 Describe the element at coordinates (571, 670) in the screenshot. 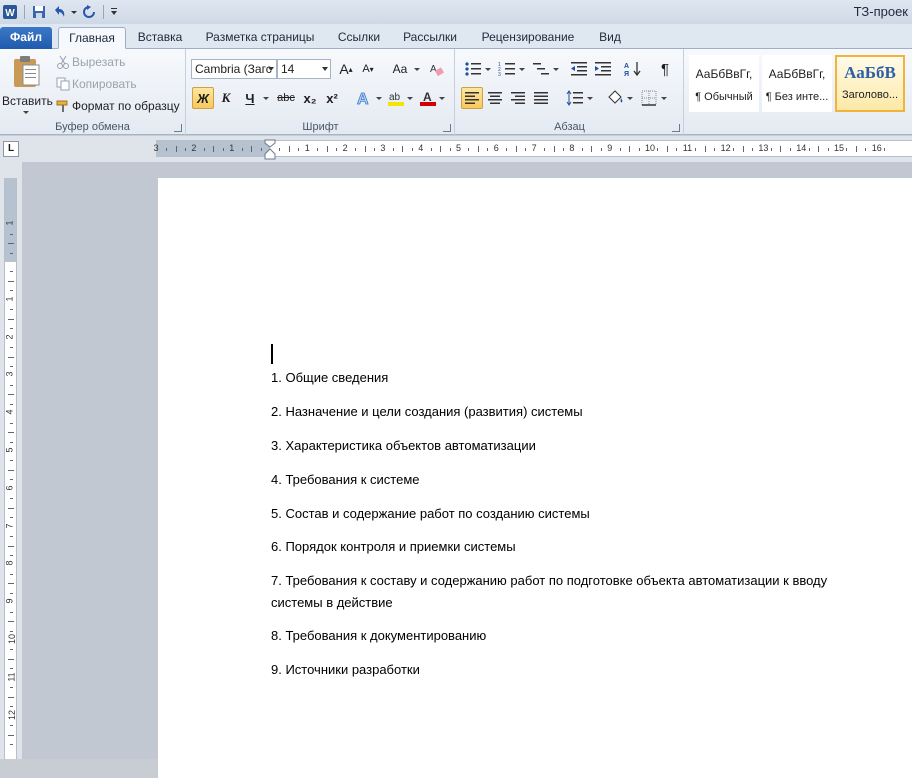

I see `document-paragraph: 9. Источники разработки` at that location.